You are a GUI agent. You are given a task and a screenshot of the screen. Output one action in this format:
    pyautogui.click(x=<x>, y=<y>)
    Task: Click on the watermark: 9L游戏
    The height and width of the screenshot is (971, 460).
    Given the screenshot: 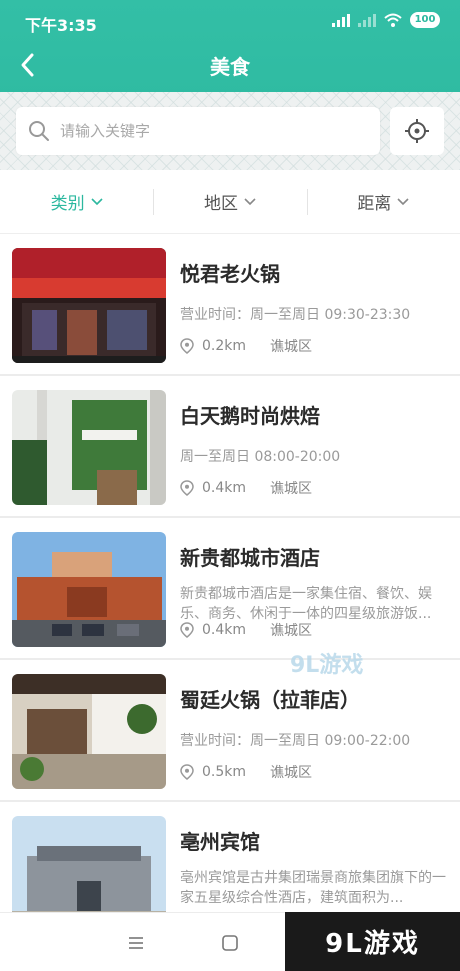 What is the action you would take?
    pyautogui.click(x=327, y=665)
    